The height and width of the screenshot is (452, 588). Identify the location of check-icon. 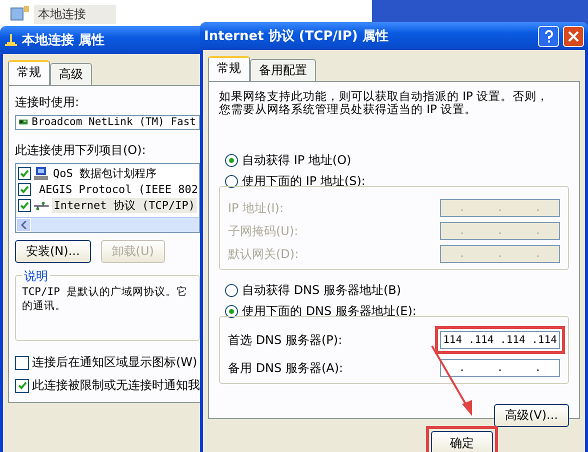
(22, 385).